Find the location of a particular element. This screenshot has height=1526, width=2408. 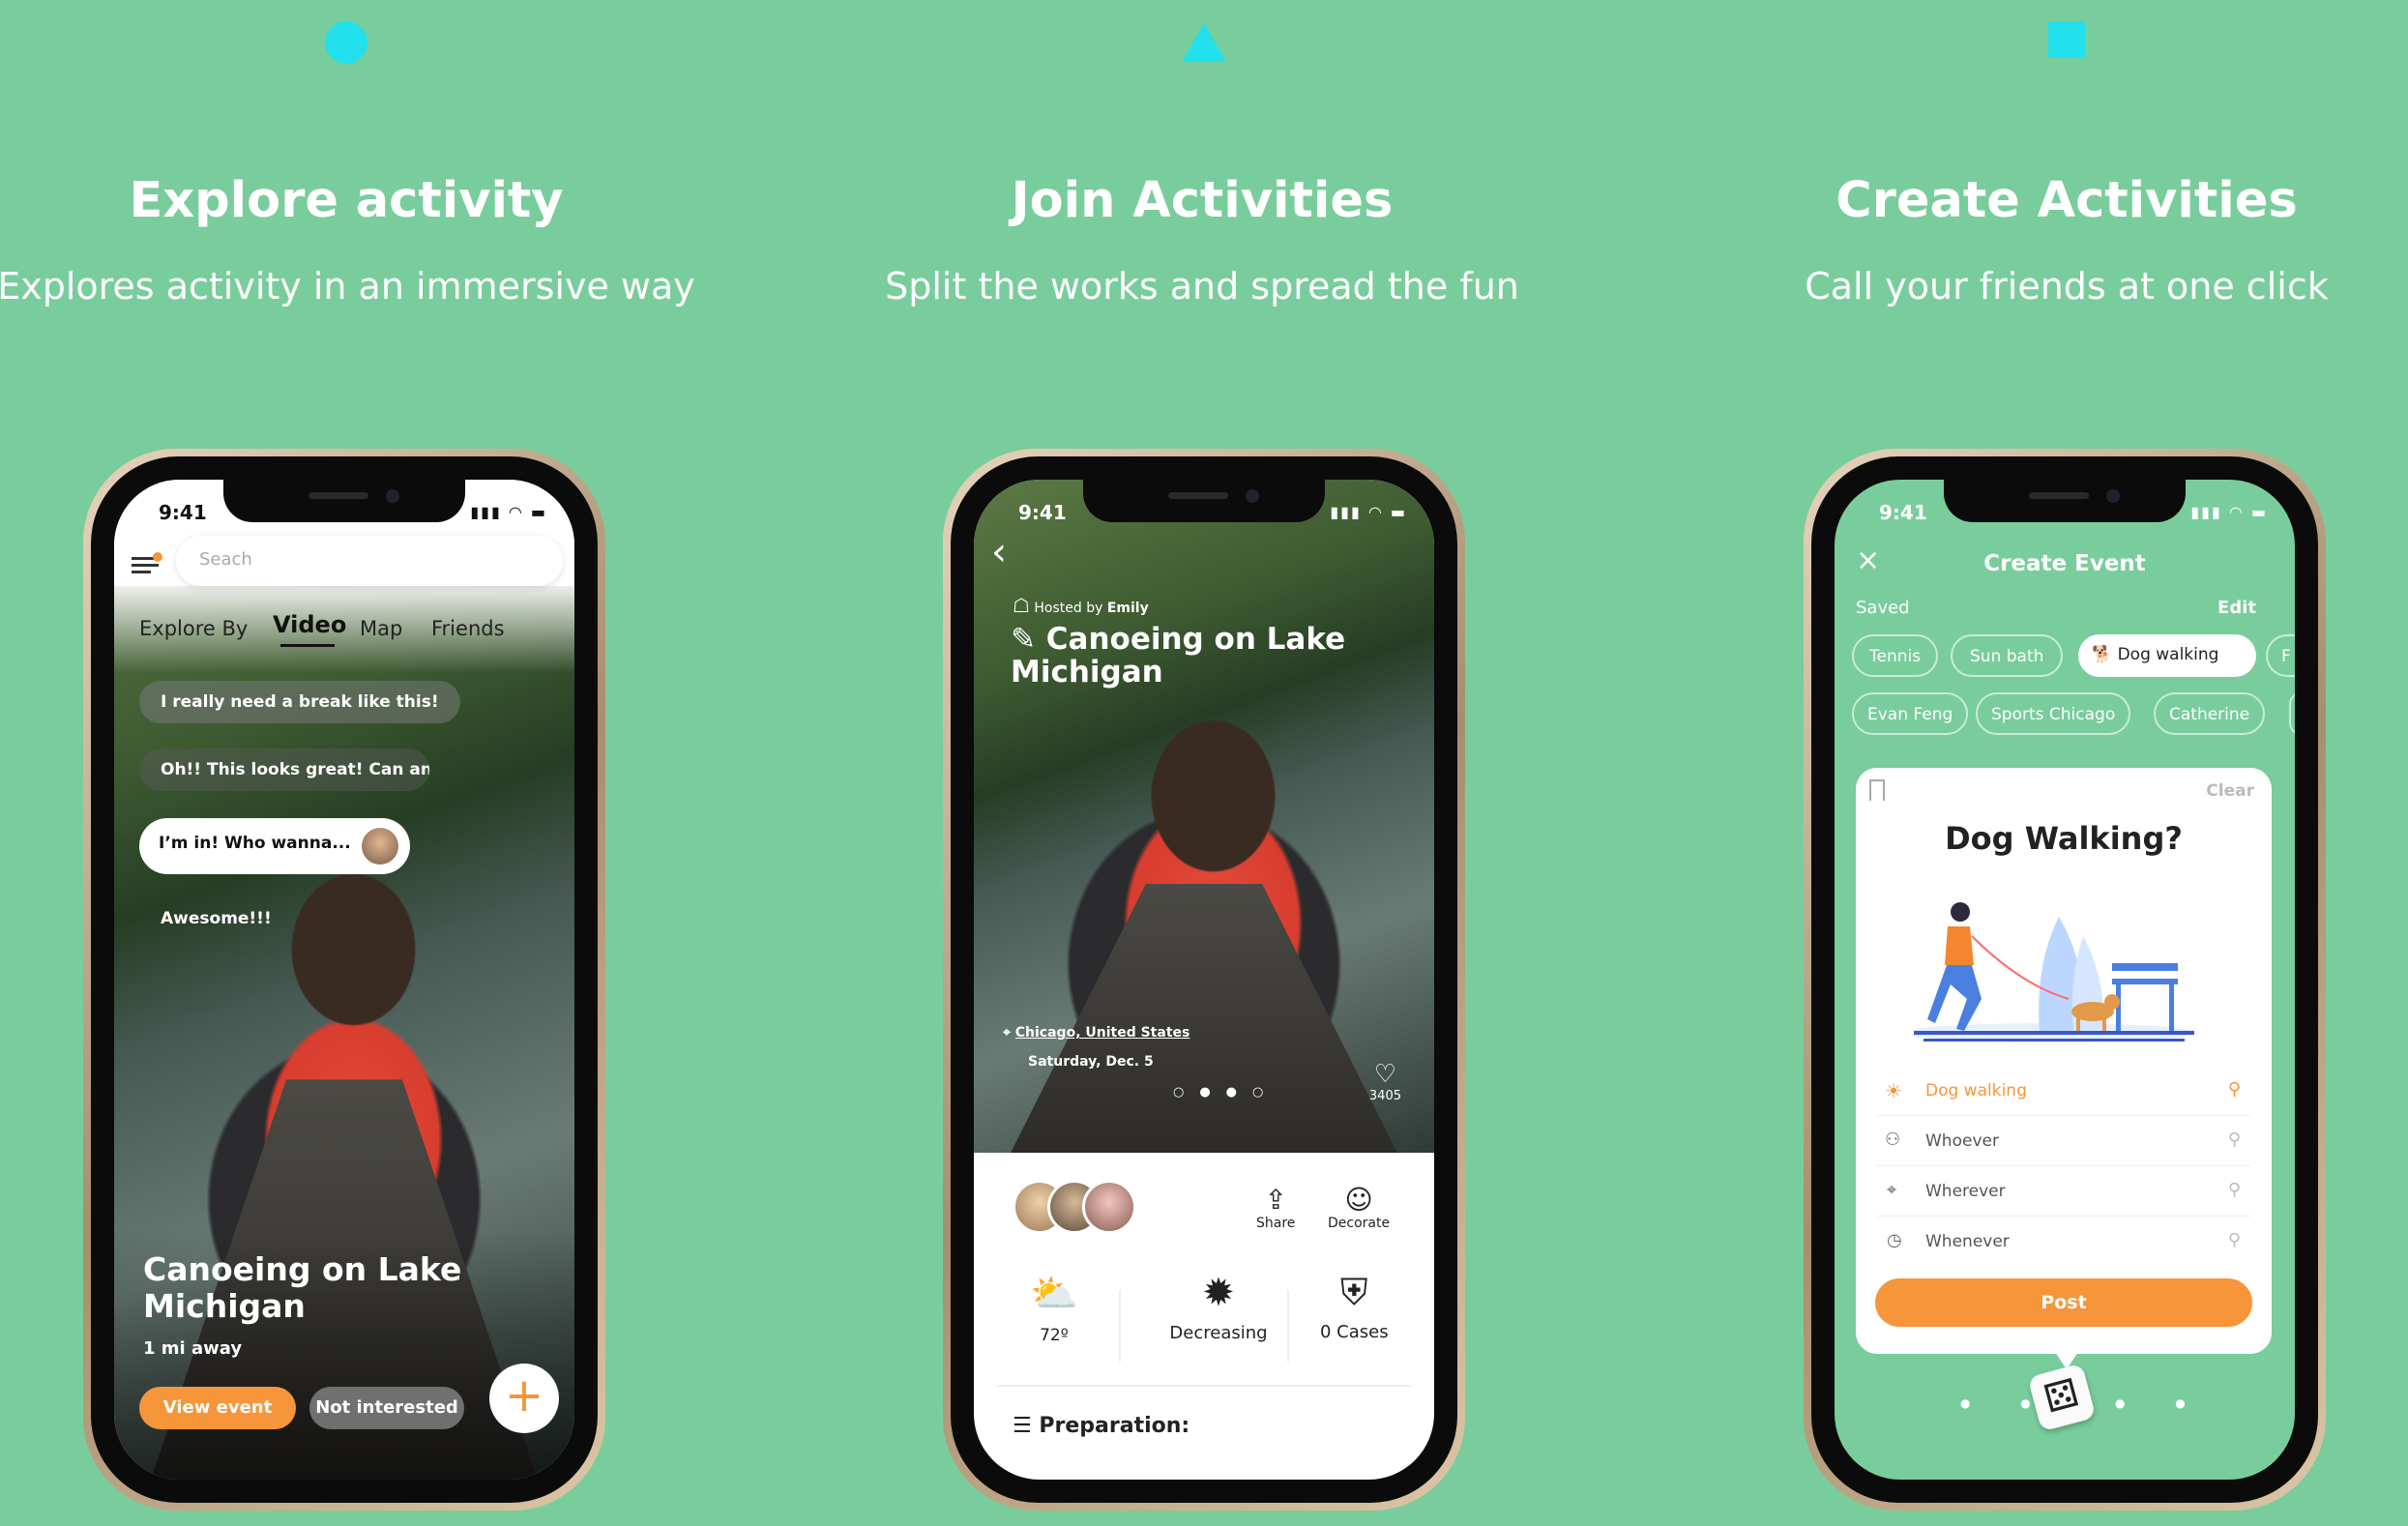

chip-partial: F is located at coordinates (2280, 655).